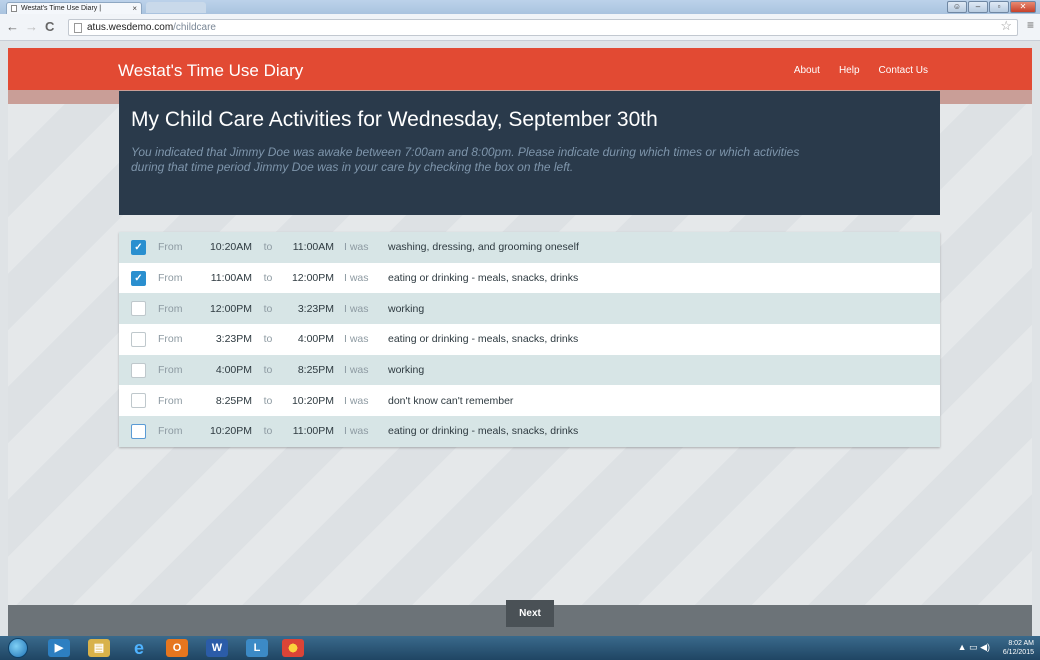  What do you see at coordinates (230, 247) in the screenshot?
I see `start-time: 10:20AM` at bounding box center [230, 247].